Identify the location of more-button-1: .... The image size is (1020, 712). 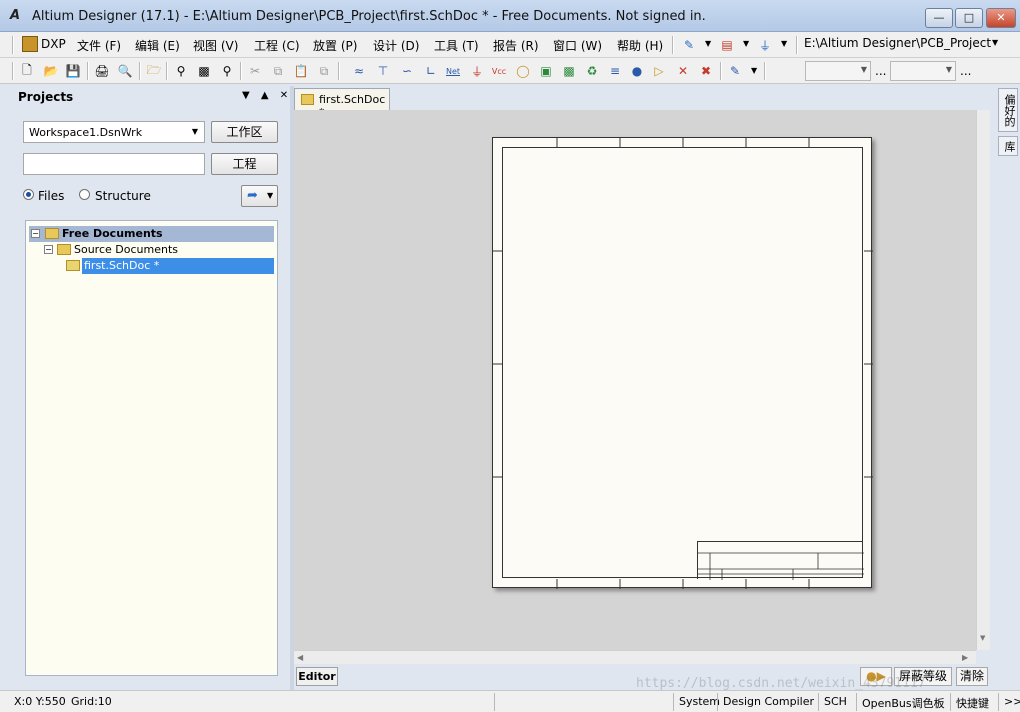
(880, 71).